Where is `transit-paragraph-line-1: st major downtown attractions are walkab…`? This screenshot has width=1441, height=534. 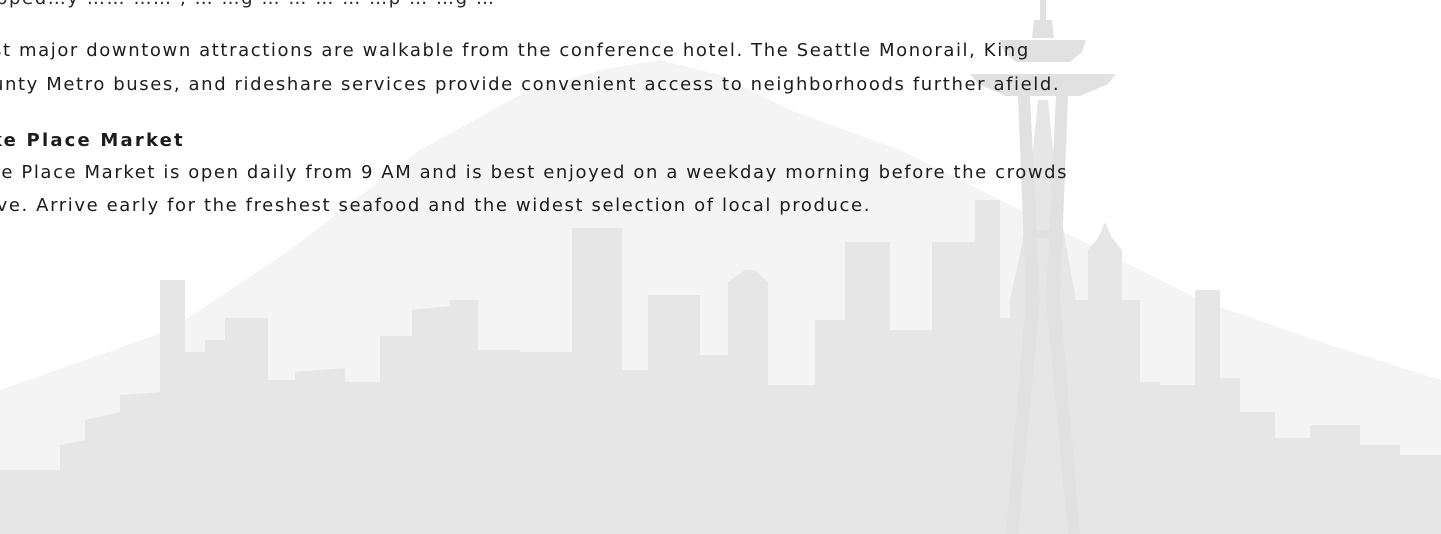
transit-paragraph-line-1: st major downtown attractions are walkab… is located at coordinates (515, 50).